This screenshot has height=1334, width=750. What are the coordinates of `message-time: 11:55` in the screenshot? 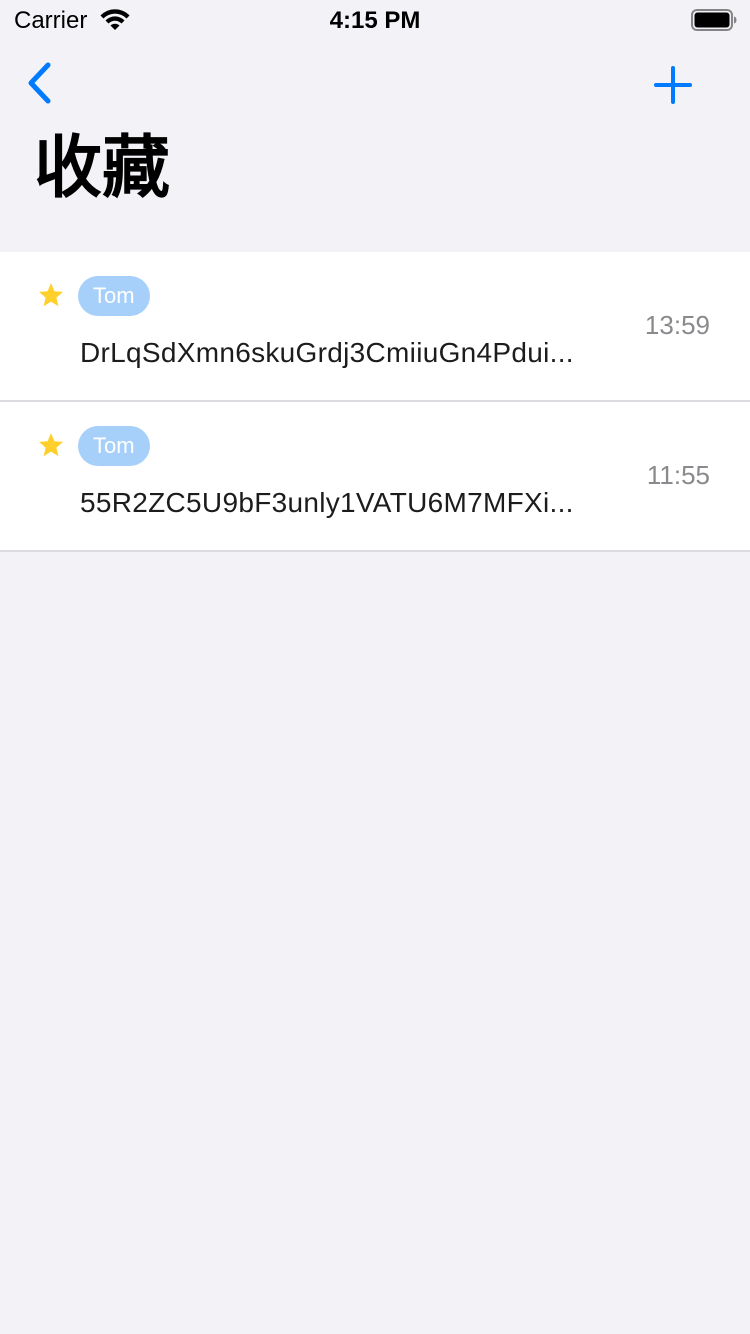 It's located at (678, 475).